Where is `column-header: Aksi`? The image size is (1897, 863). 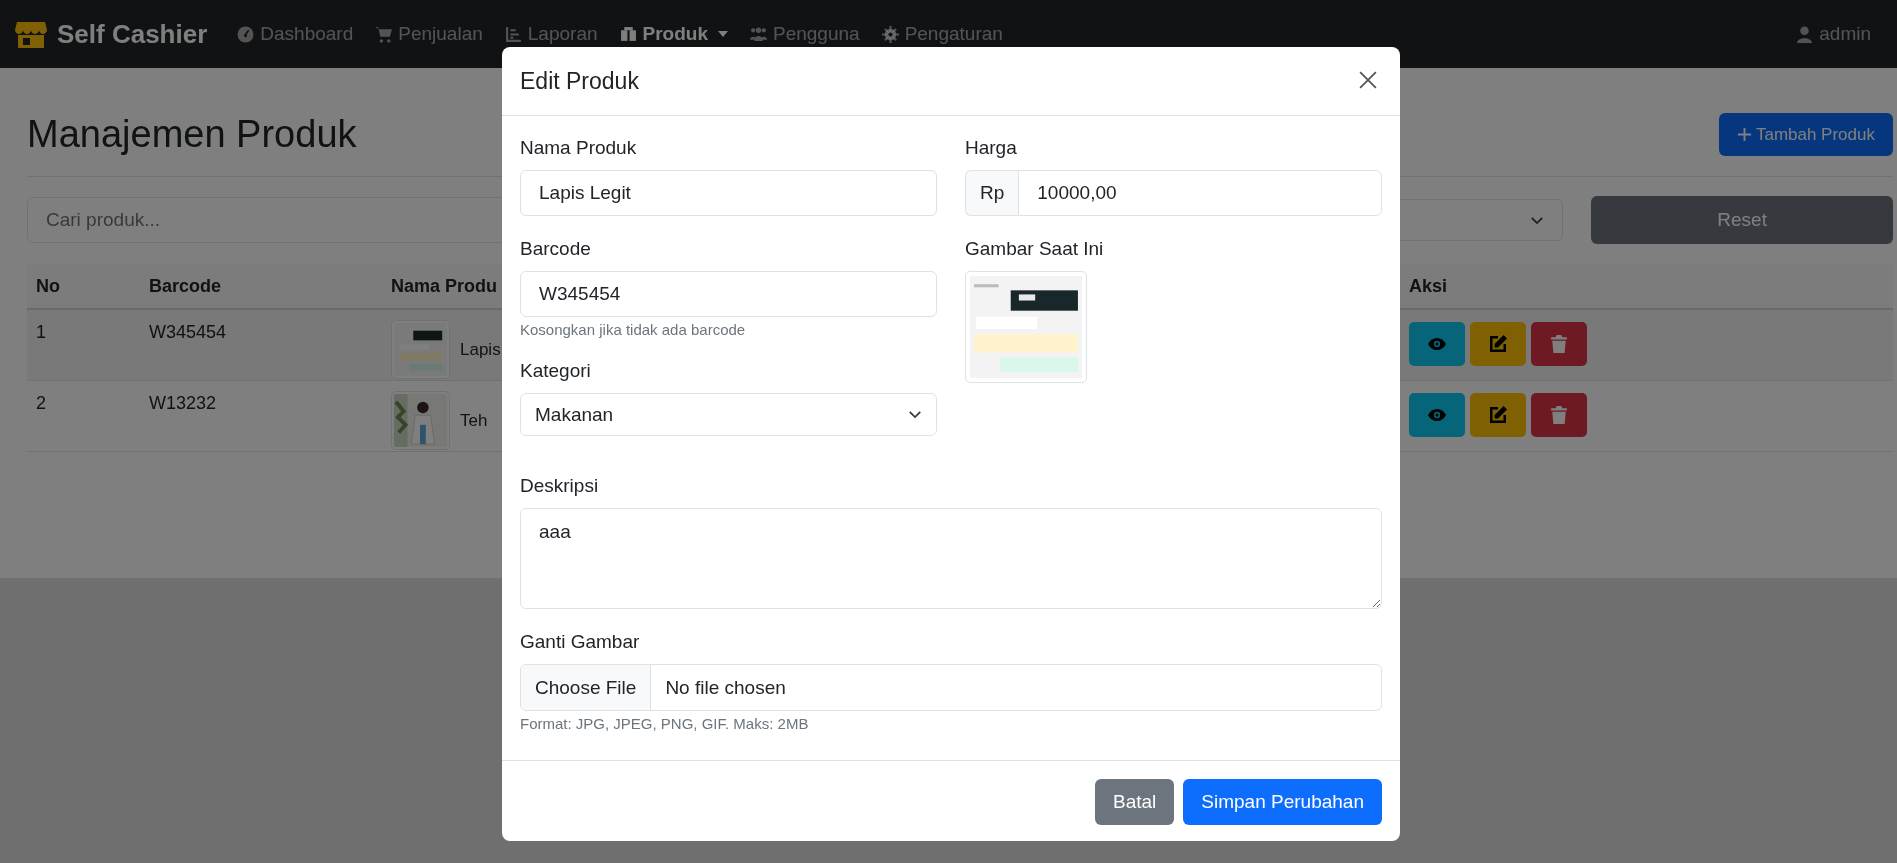 column-header: Aksi is located at coordinates (1428, 285).